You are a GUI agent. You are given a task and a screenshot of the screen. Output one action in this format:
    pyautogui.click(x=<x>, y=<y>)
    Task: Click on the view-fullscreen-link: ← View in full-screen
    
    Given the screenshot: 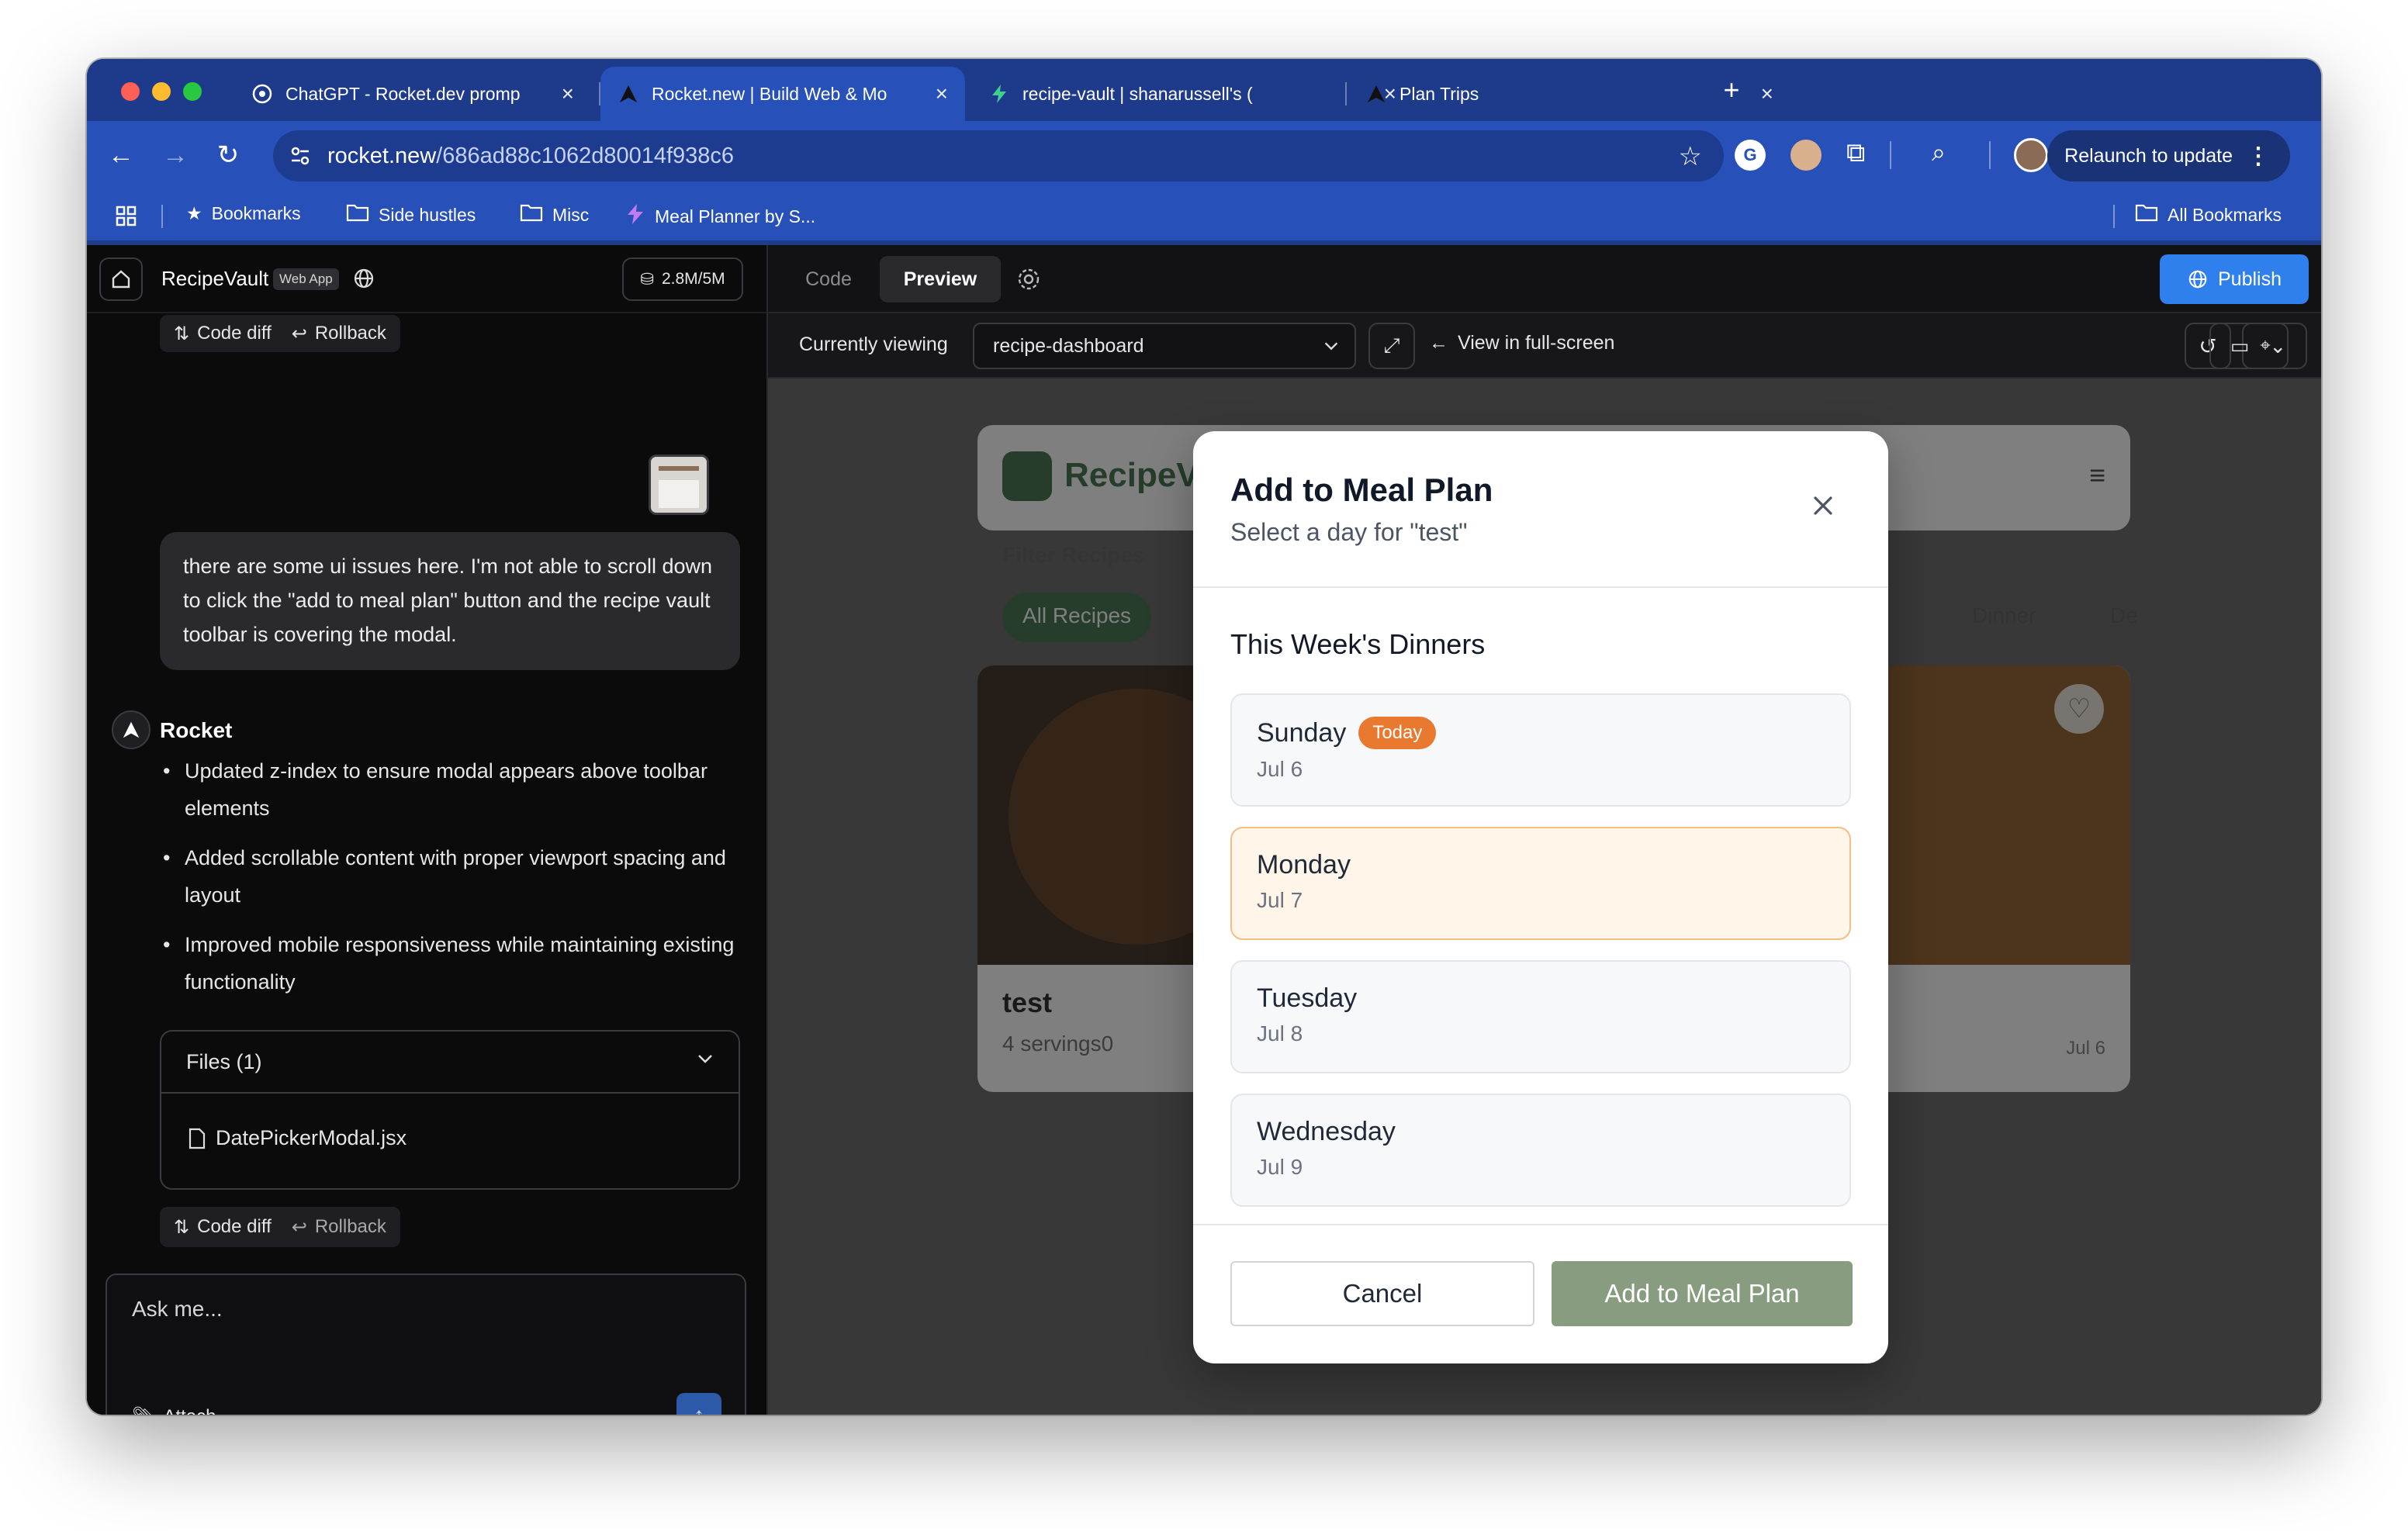 What is the action you would take?
    pyautogui.click(x=1521, y=343)
    